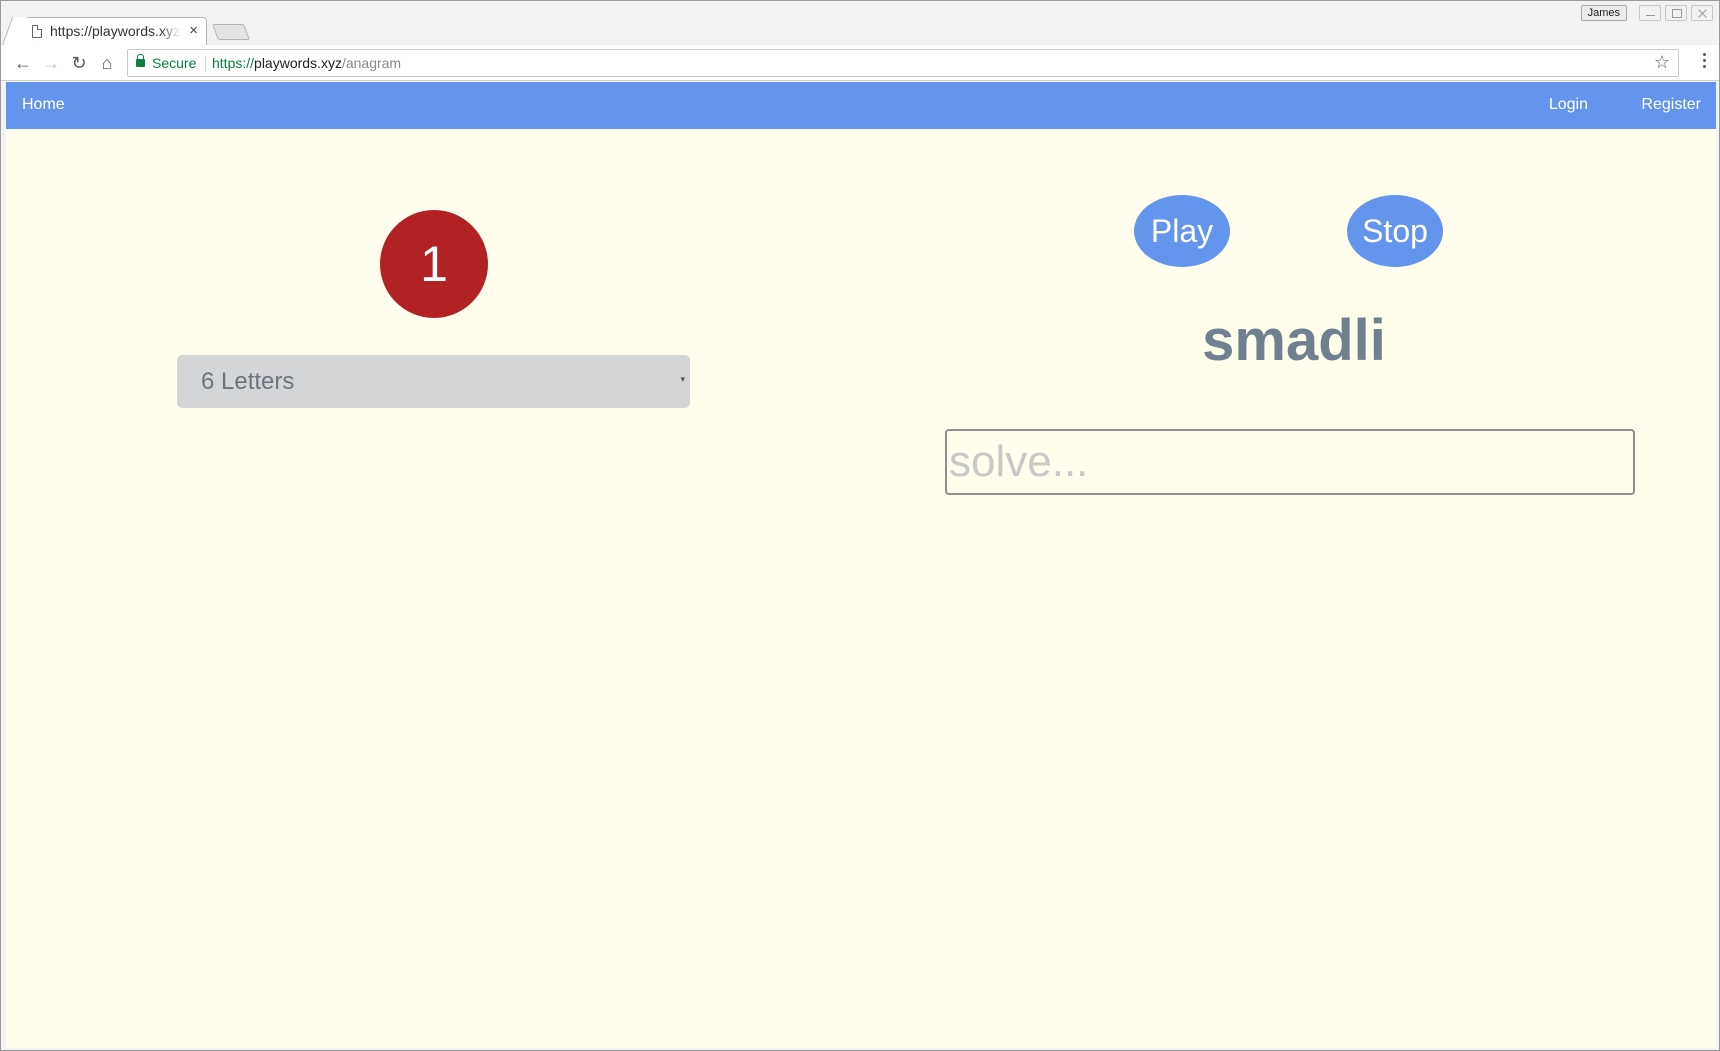 This screenshot has width=1720, height=1051. What do you see at coordinates (174, 63) in the screenshot?
I see `secure-label: Secure` at bounding box center [174, 63].